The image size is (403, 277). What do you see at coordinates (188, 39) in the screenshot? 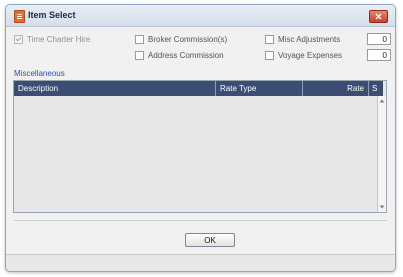
I see `broker-commission-label: Broker Commission(s)` at bounding box center [188, 39].